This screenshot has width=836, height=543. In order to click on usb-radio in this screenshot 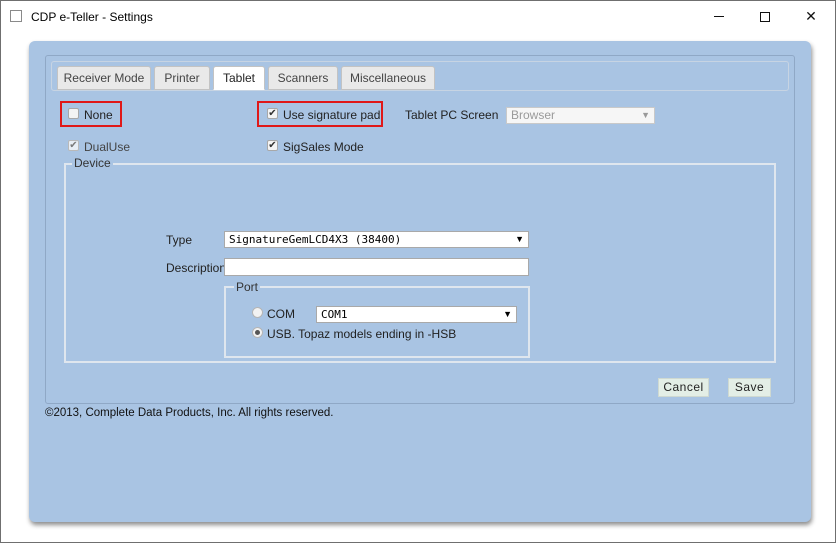, I will do `click(257, 332)`.